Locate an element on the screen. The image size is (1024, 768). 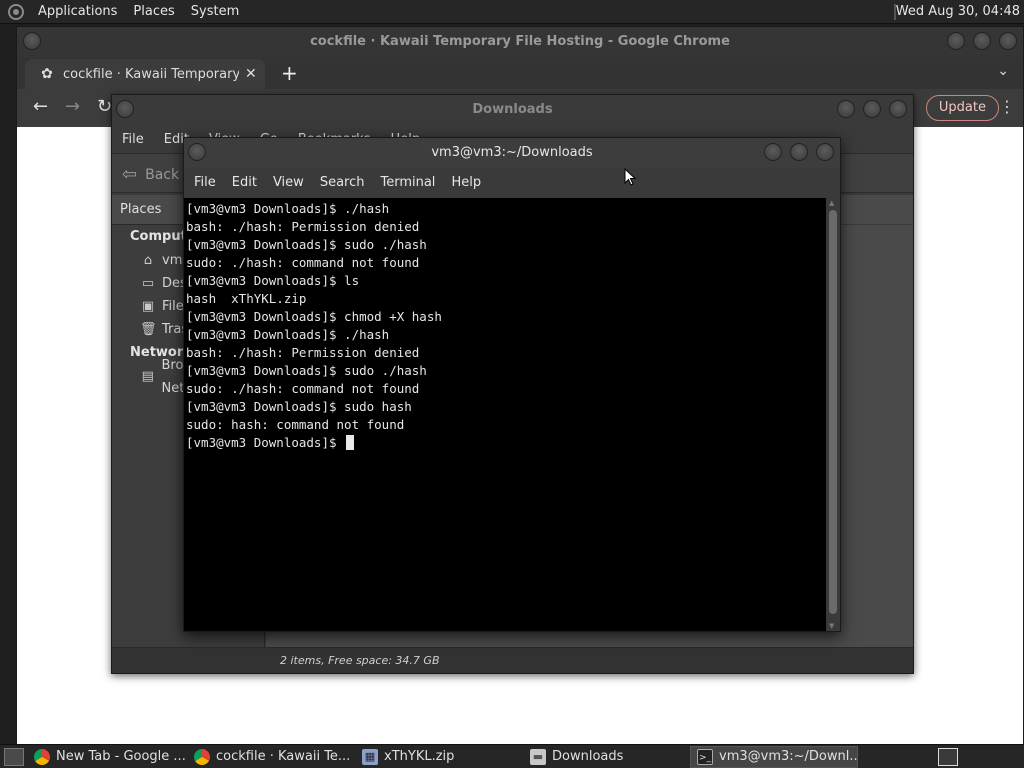
tab-close-icon: ✕ is located at coordinates (251, 74).